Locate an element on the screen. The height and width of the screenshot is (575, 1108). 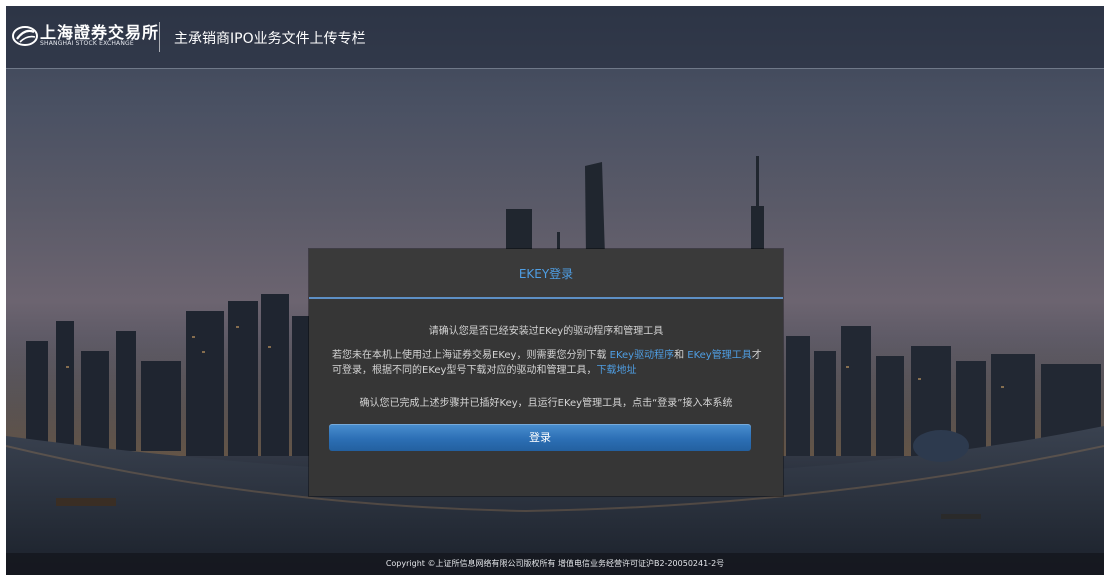
login-button: 登录 is located at coordinates (540, 437).